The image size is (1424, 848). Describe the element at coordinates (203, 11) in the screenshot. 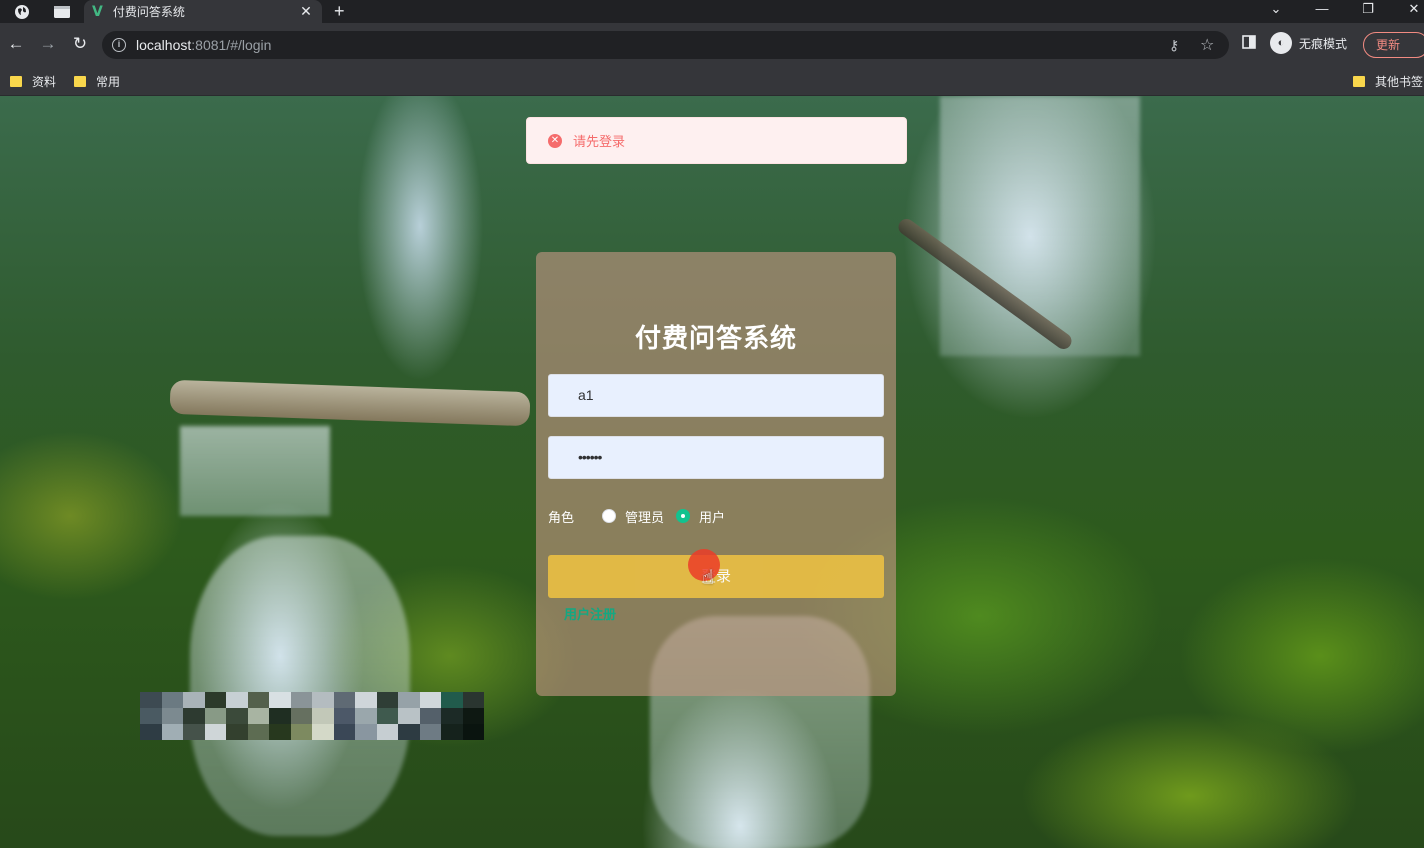

I see `active-tab: V 付费问答系统 ✕` at that location.